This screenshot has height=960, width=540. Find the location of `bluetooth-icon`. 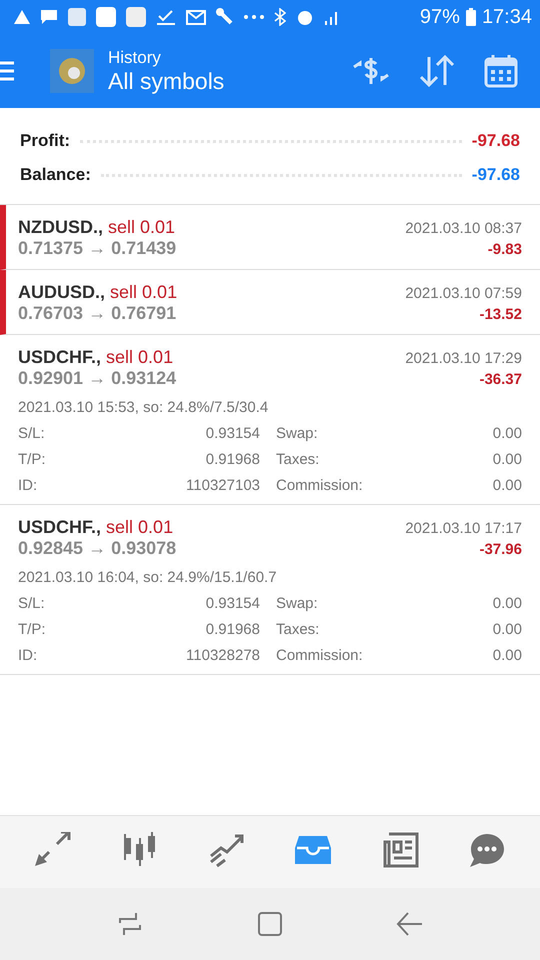

bluetooth-icon is located at coordinates (280, 17).